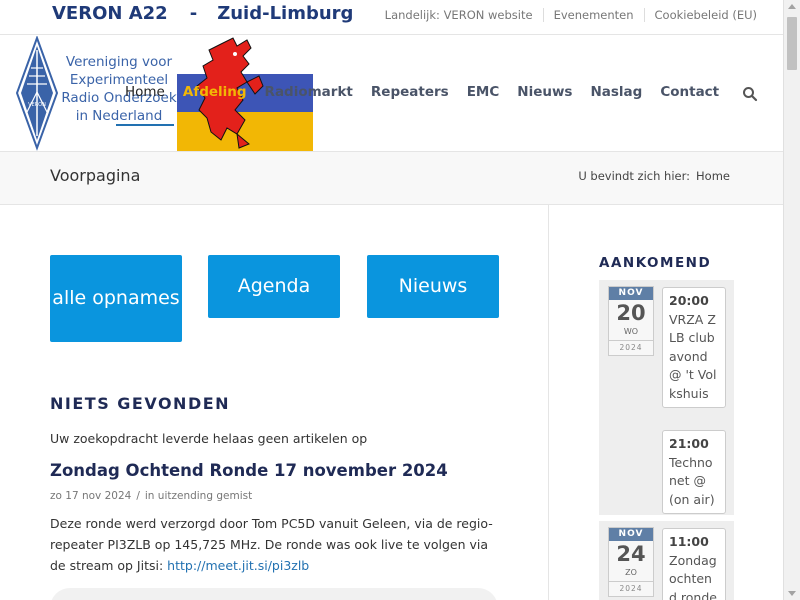 The height and width of the screenshot is (600, 800). Describe the element at coordinates (37, 105) in the screenshot. I see `svg-text: VERON` at that location.